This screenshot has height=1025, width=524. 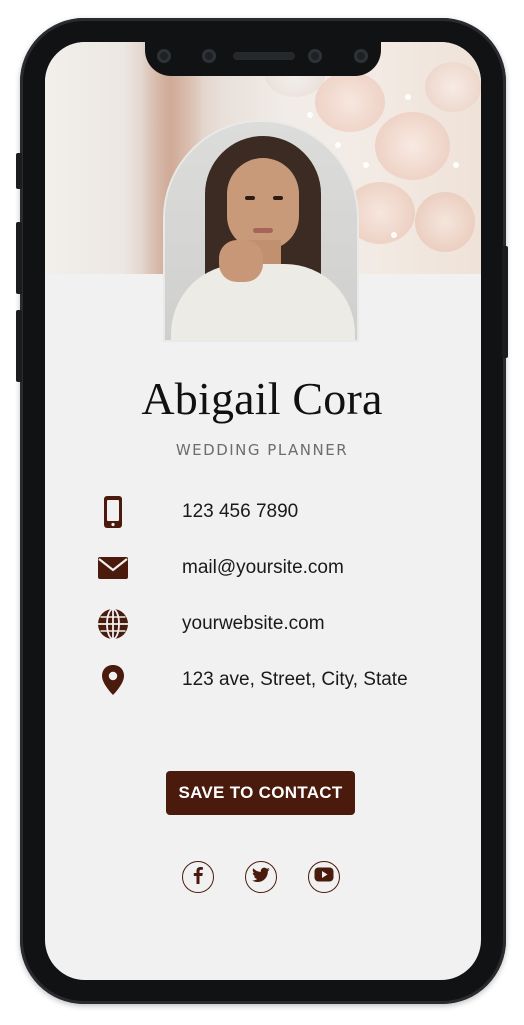 I want to click on globe-icon, so click(x=113, y=624).